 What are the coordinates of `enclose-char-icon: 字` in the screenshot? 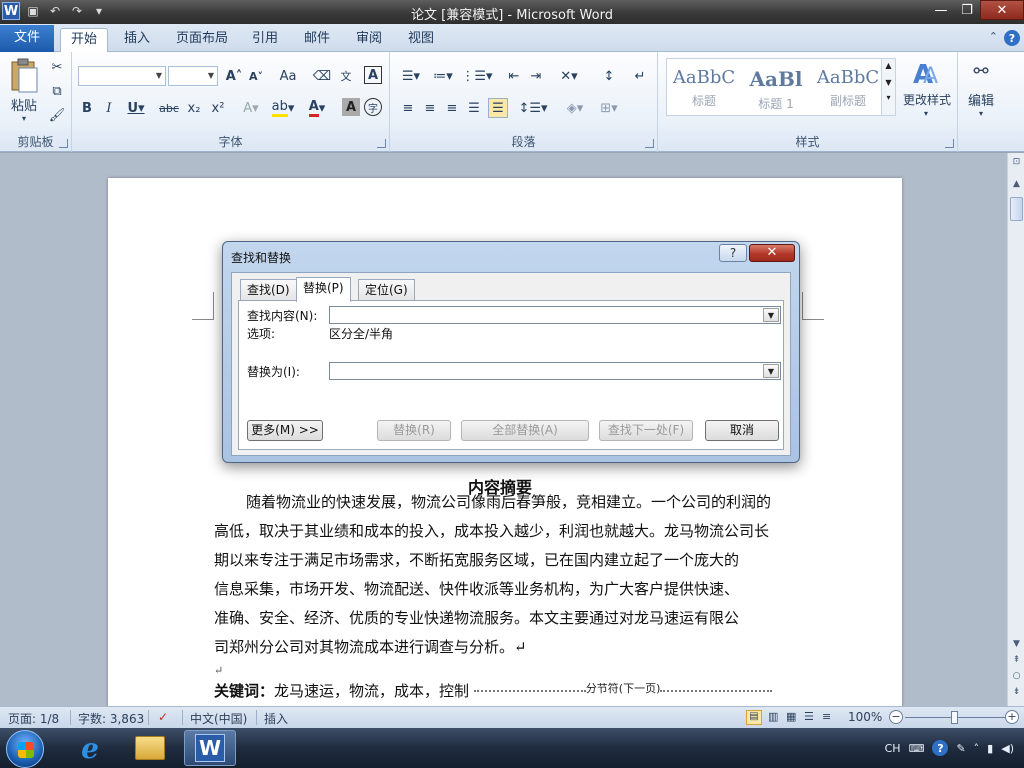 It's located at (373, 107).